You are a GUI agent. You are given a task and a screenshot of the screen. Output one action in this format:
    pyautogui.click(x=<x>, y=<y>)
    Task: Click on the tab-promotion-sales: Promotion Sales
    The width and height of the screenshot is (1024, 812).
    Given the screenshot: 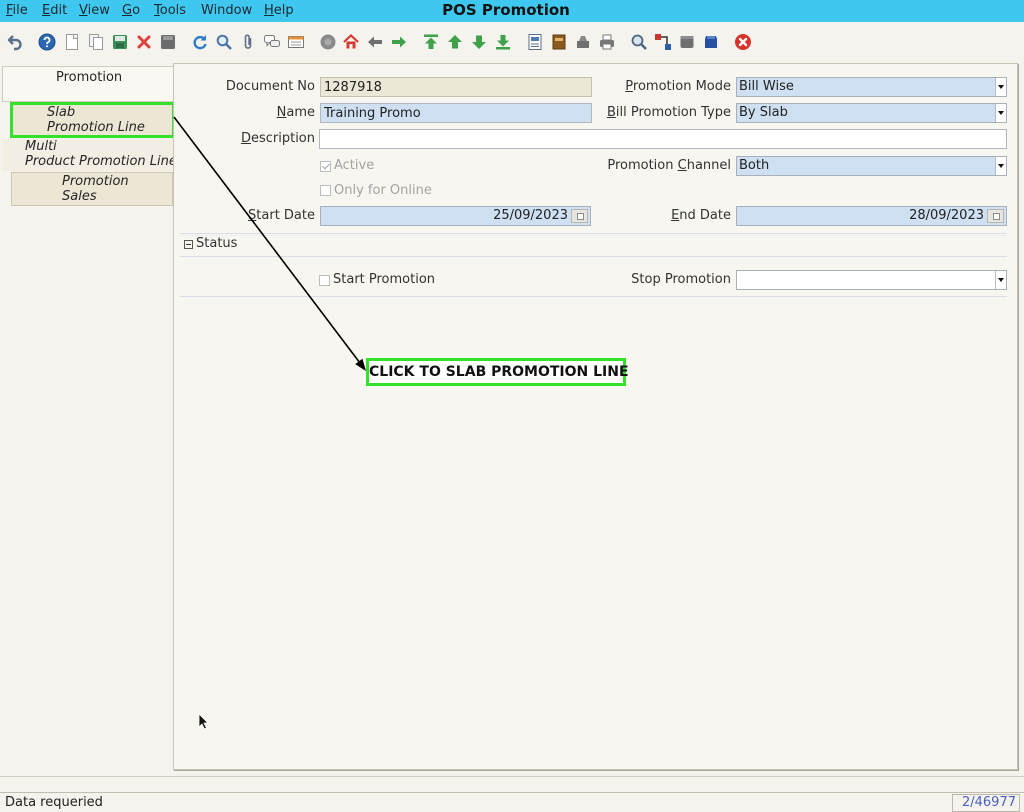 What is the action you would take?
    pyautogui.click(x=92, y=189)
    